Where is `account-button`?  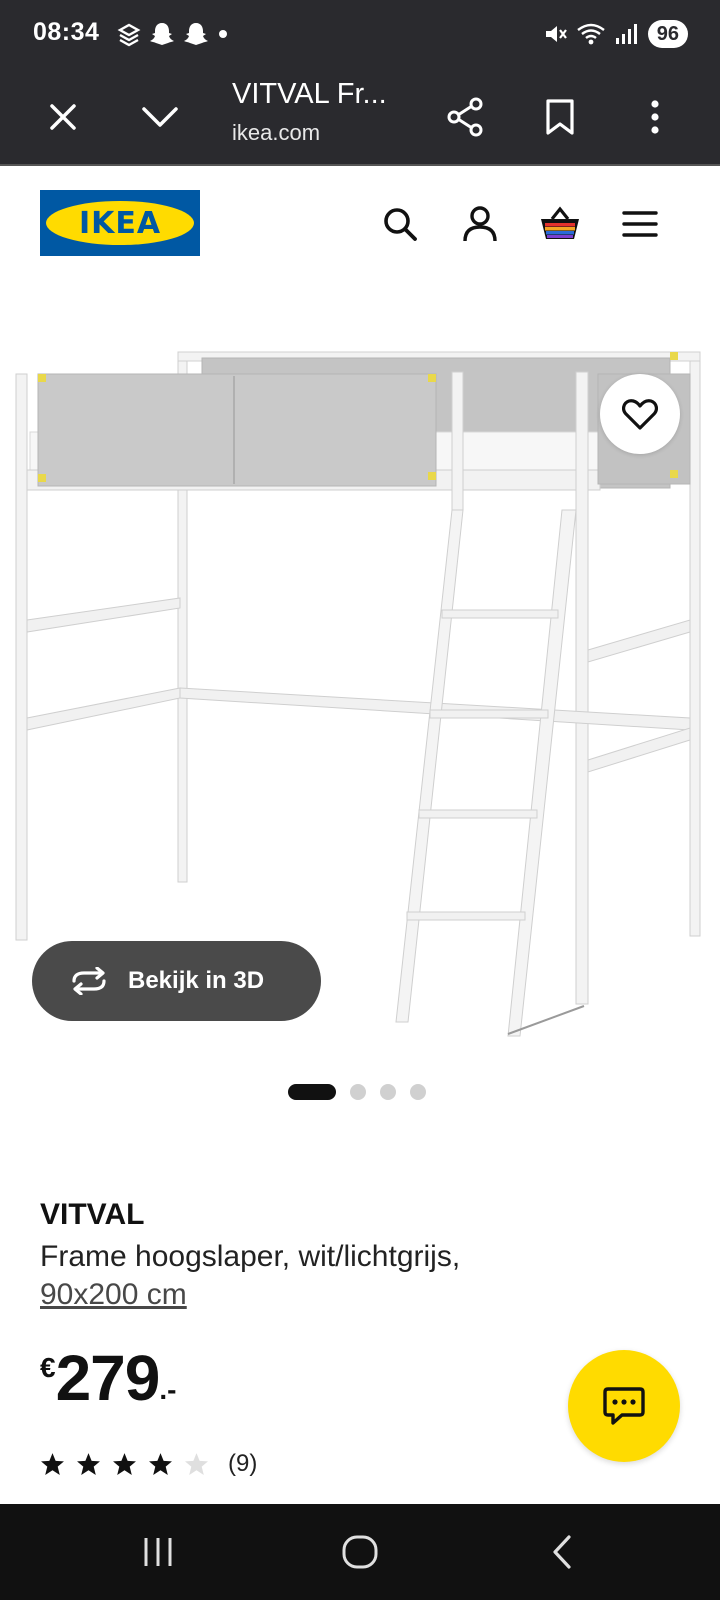 account-button is located at coordinates (480, 224).